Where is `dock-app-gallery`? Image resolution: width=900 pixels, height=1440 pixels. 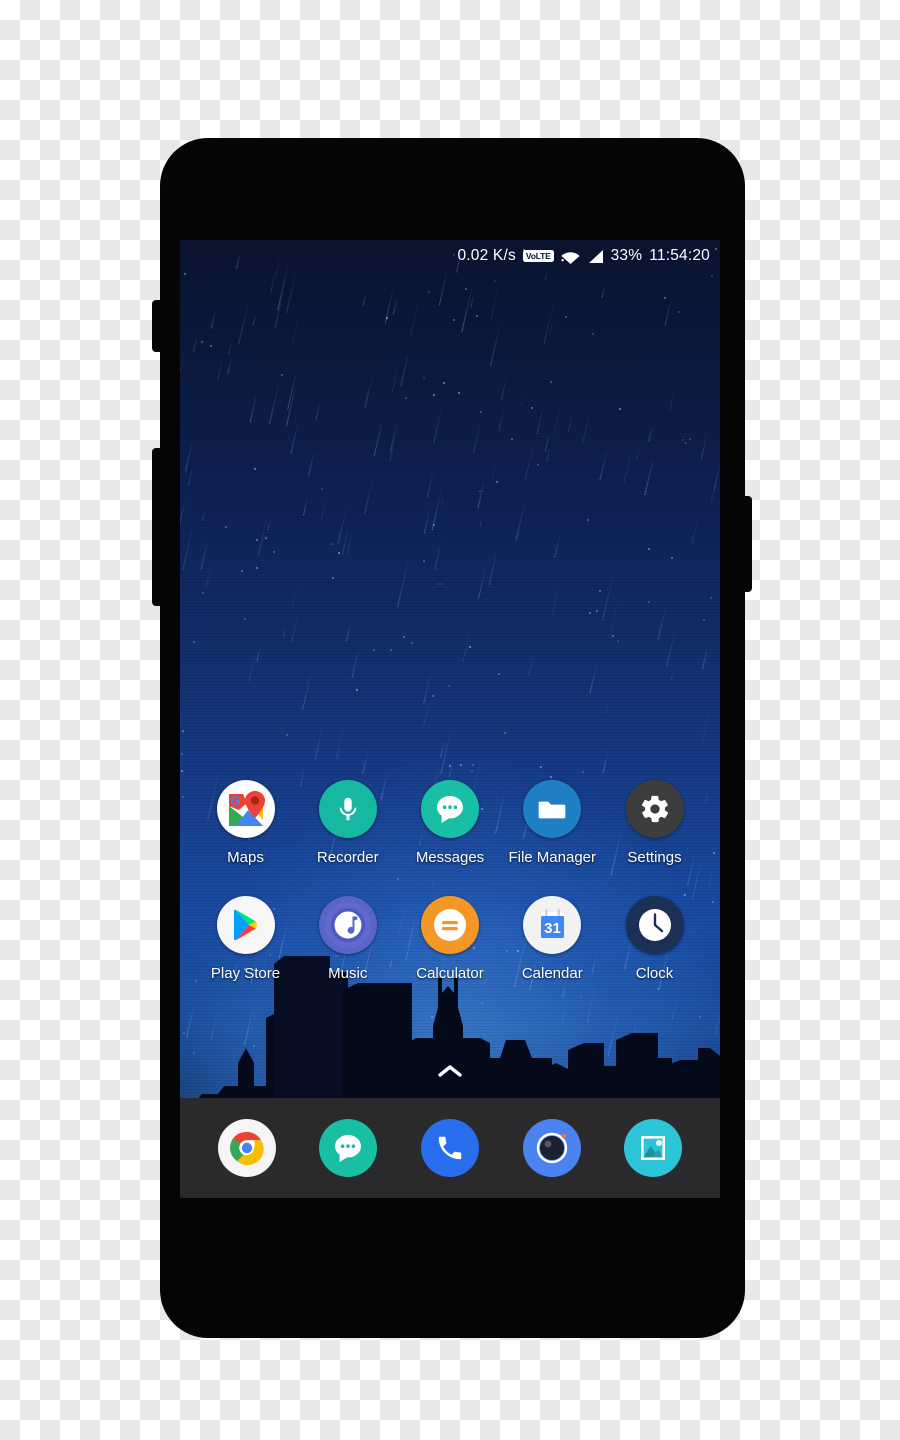 dock-app-gallery is located at coordinates (653, 1148).